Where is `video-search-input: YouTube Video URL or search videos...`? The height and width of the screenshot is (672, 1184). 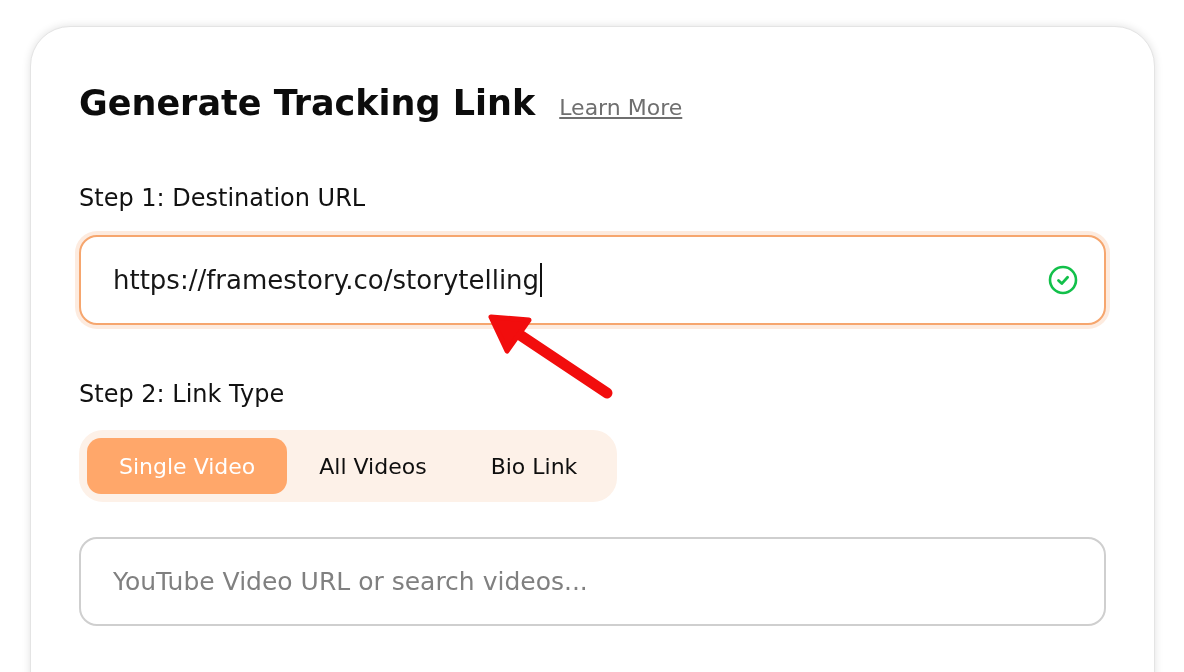 video-search-input: YouTube Video URL or search videos... is located at coordinates (592, 581).